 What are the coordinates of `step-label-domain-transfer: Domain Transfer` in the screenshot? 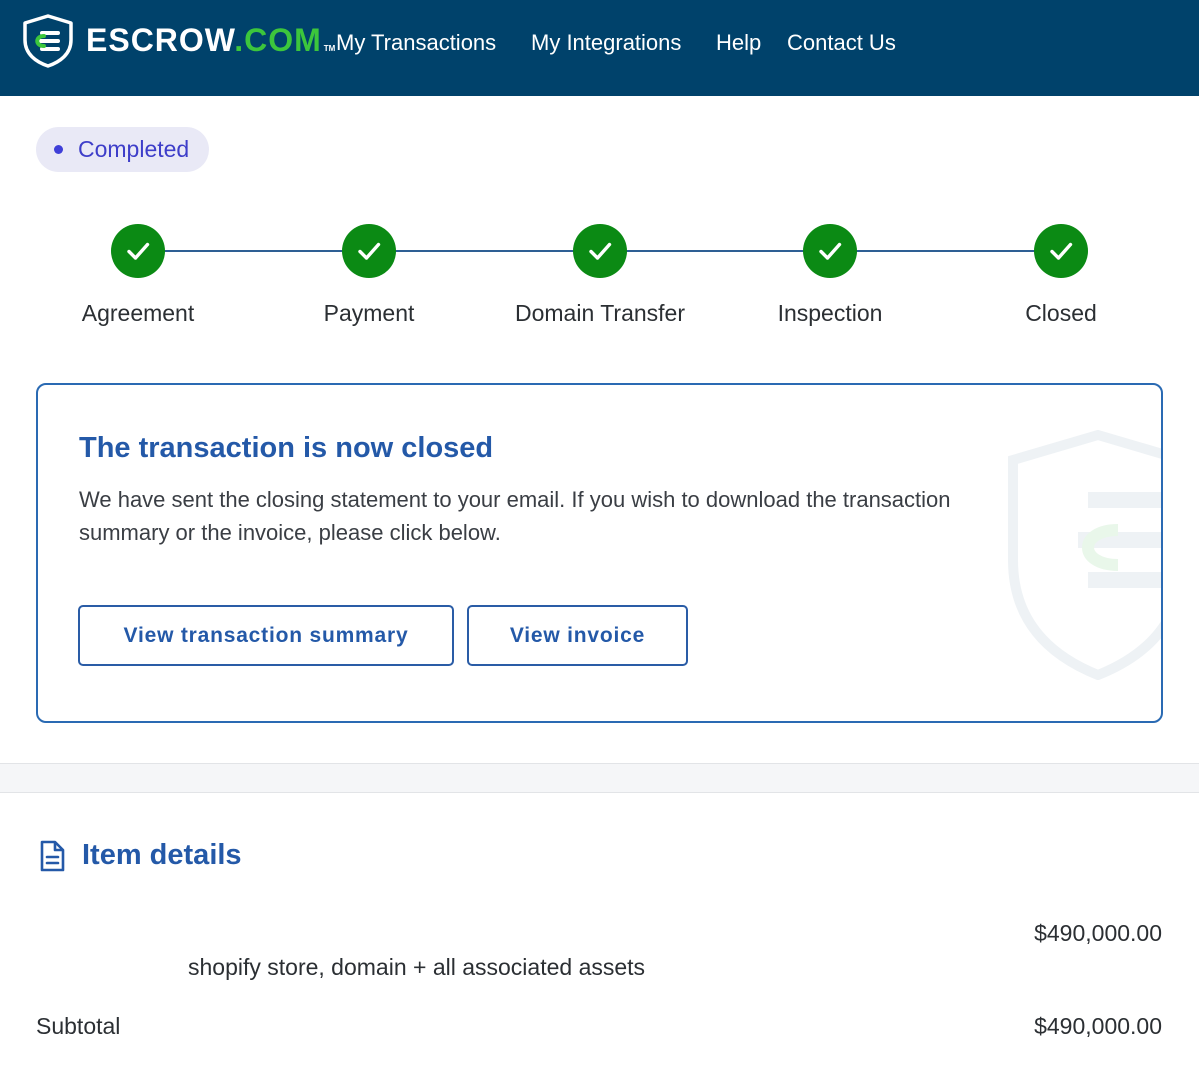 It's located at (599, 313).